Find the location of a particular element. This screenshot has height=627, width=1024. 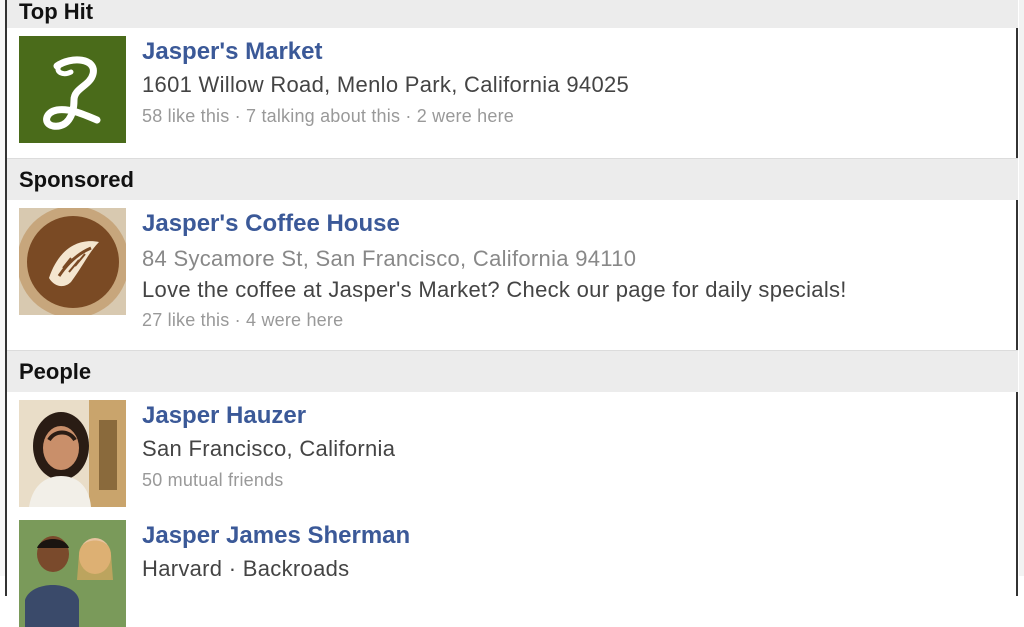

section-header-people: People is located at coordinates (512, 371).